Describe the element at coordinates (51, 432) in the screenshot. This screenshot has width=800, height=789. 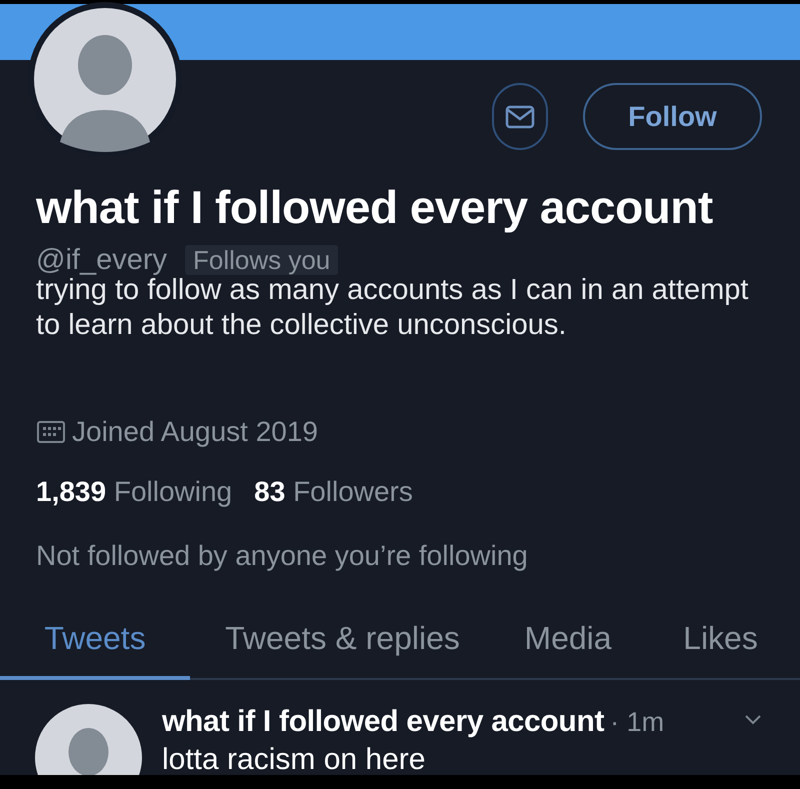
I see `calendar-icon` at that location.